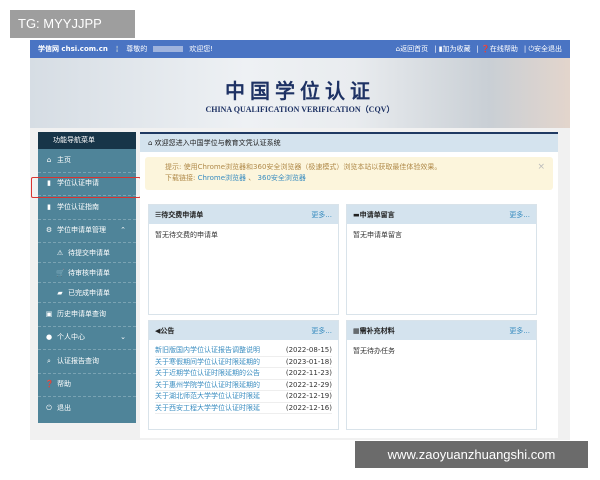 The height and width of the screenshot is (480, 600). Describe the element at coordinates (180, 178) in the screenshot. I see `download-label: 下载链接:` at that location.